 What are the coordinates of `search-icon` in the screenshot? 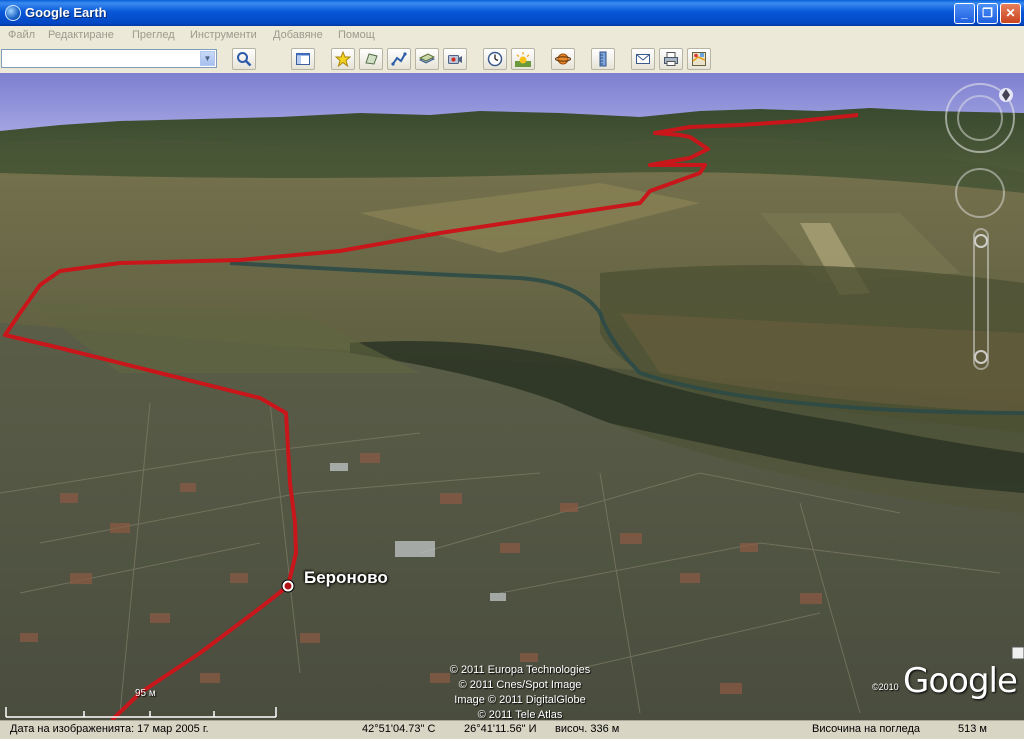 It's located at (244, 59).